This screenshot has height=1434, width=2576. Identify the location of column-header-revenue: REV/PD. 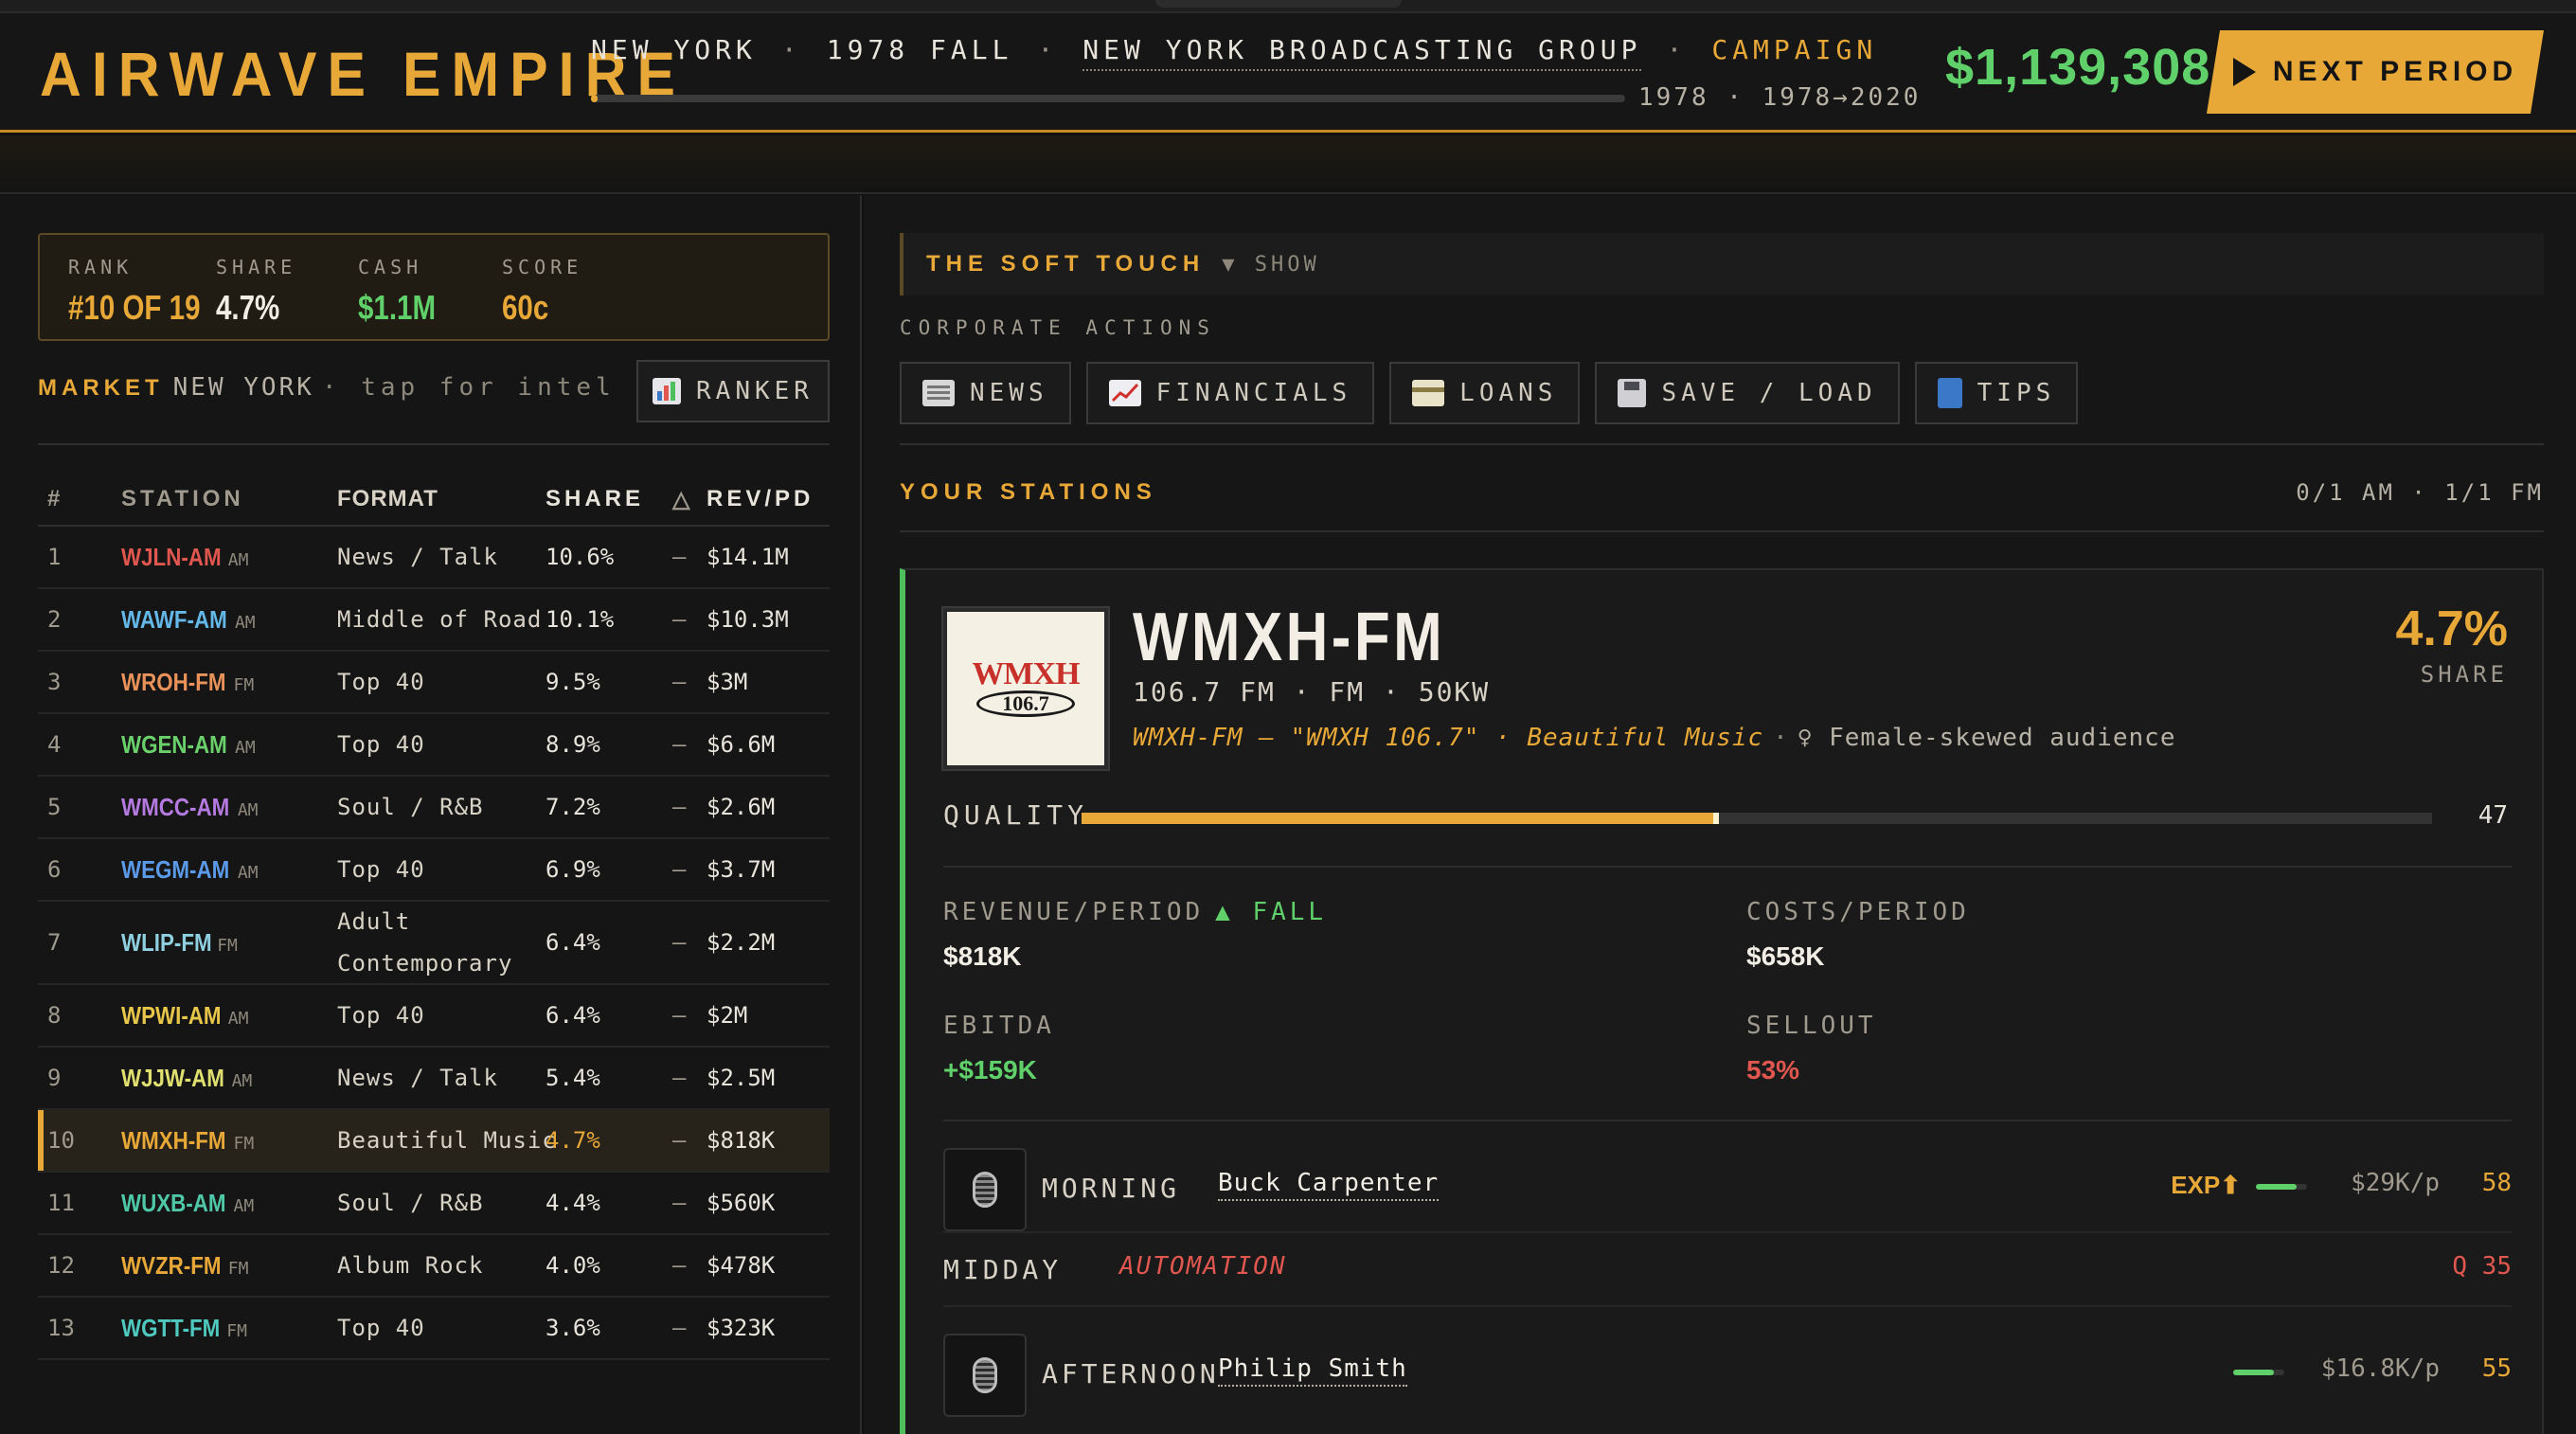
(768, 499).